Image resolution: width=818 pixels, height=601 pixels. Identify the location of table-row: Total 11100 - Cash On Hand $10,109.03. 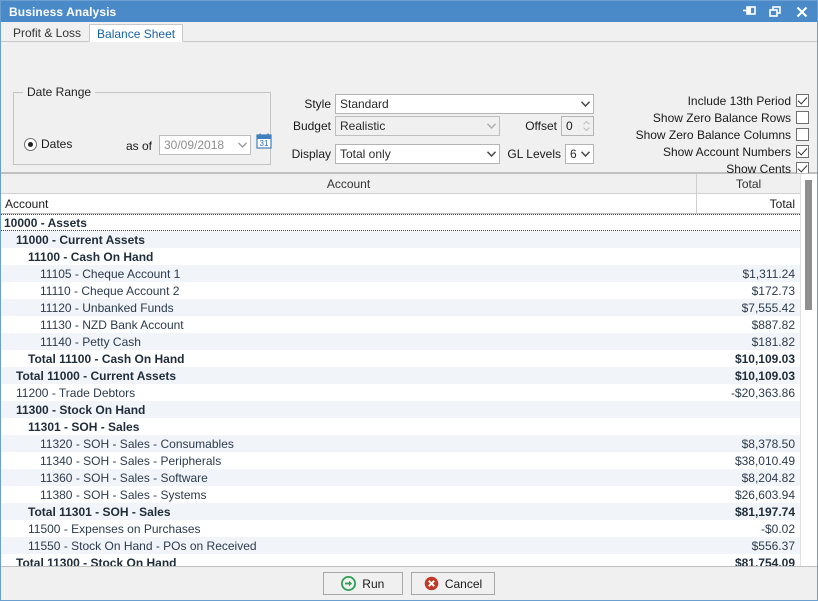
(400, 358).